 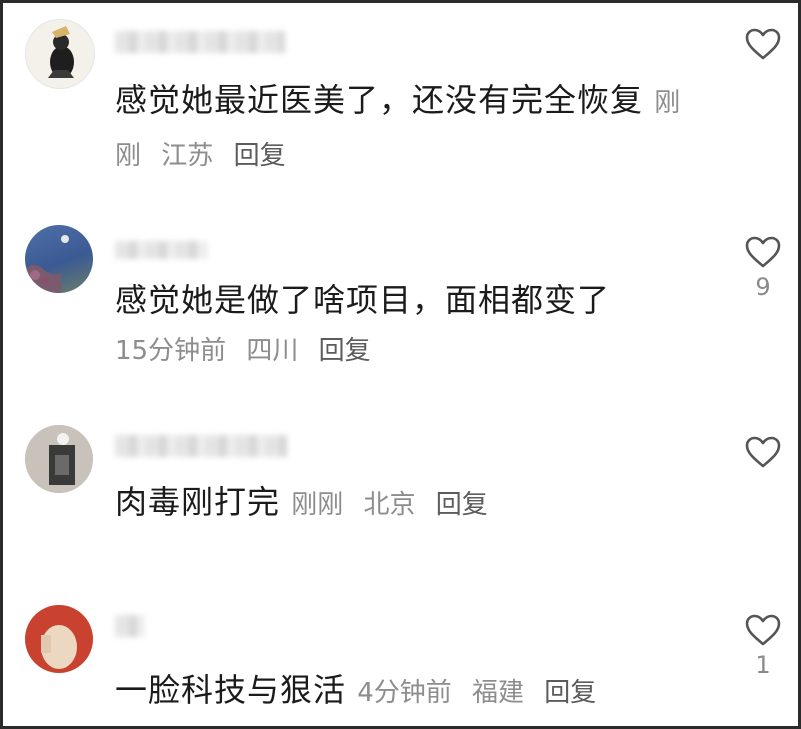 I want to click on comment-body: 肉毒刚打完 刚刚 北京 回复, so click(x=415, y=503).